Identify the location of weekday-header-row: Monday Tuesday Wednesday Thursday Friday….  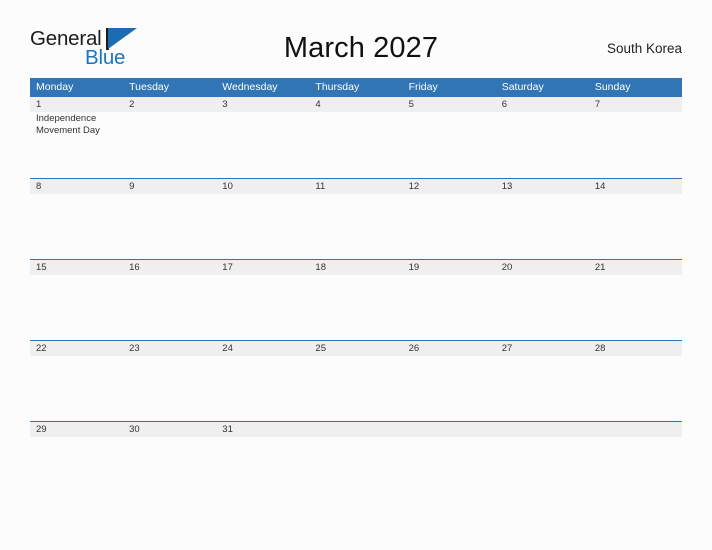
(356, 87).